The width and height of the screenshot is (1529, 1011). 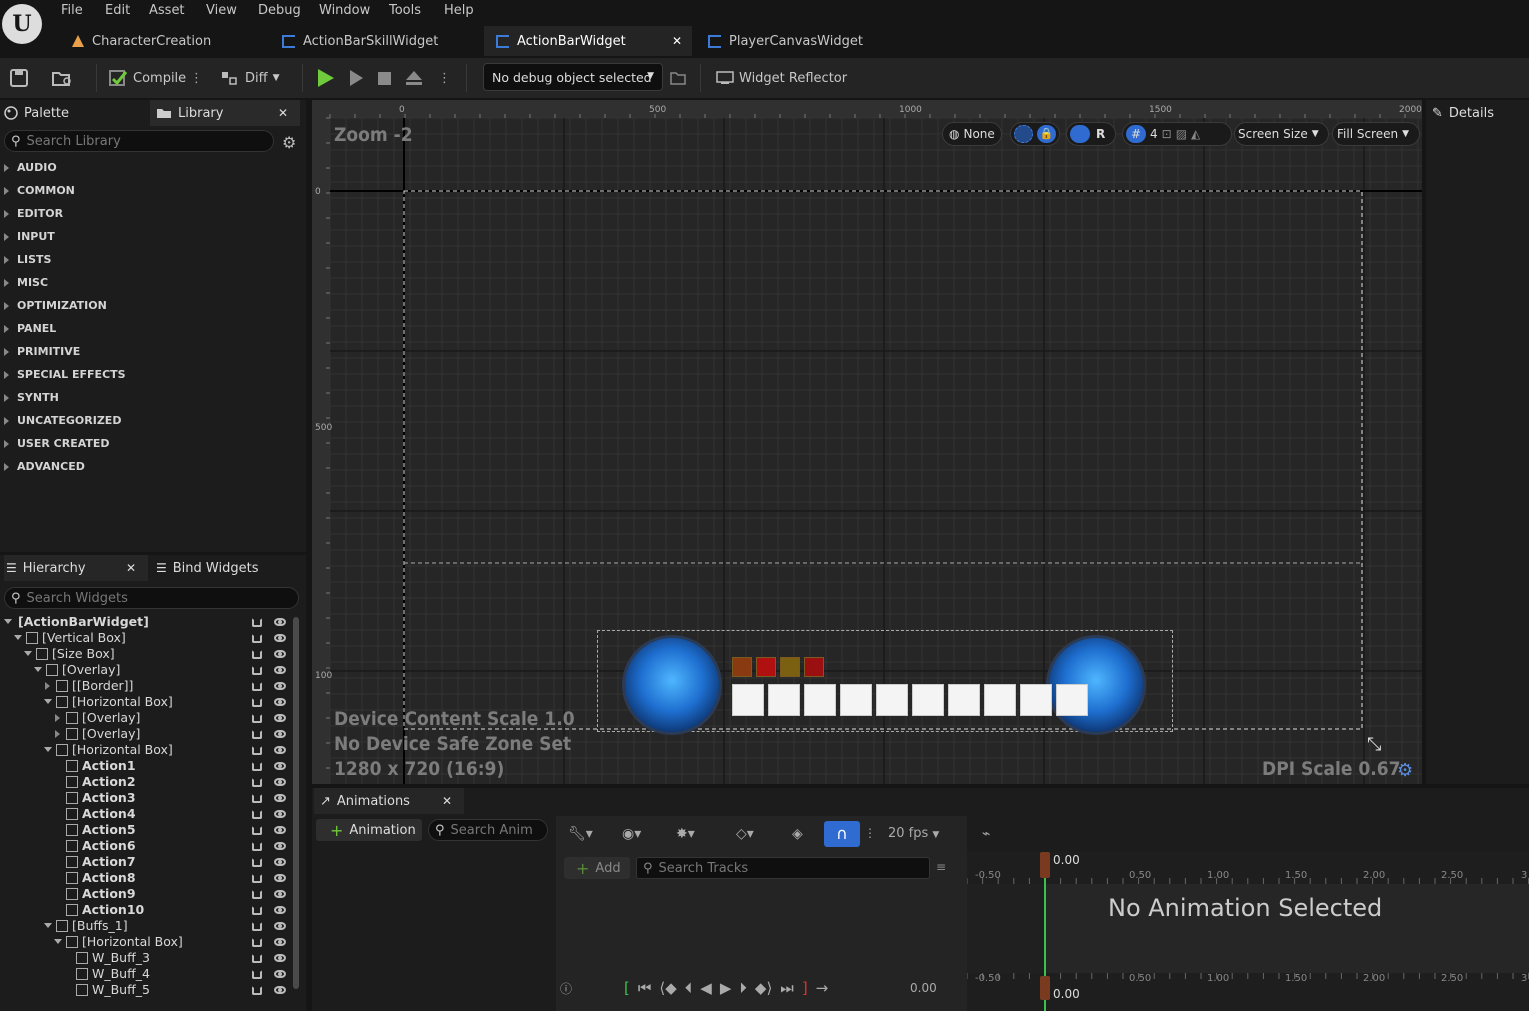 I want to click on unreal-logo: U, so click(x=22, y=24).